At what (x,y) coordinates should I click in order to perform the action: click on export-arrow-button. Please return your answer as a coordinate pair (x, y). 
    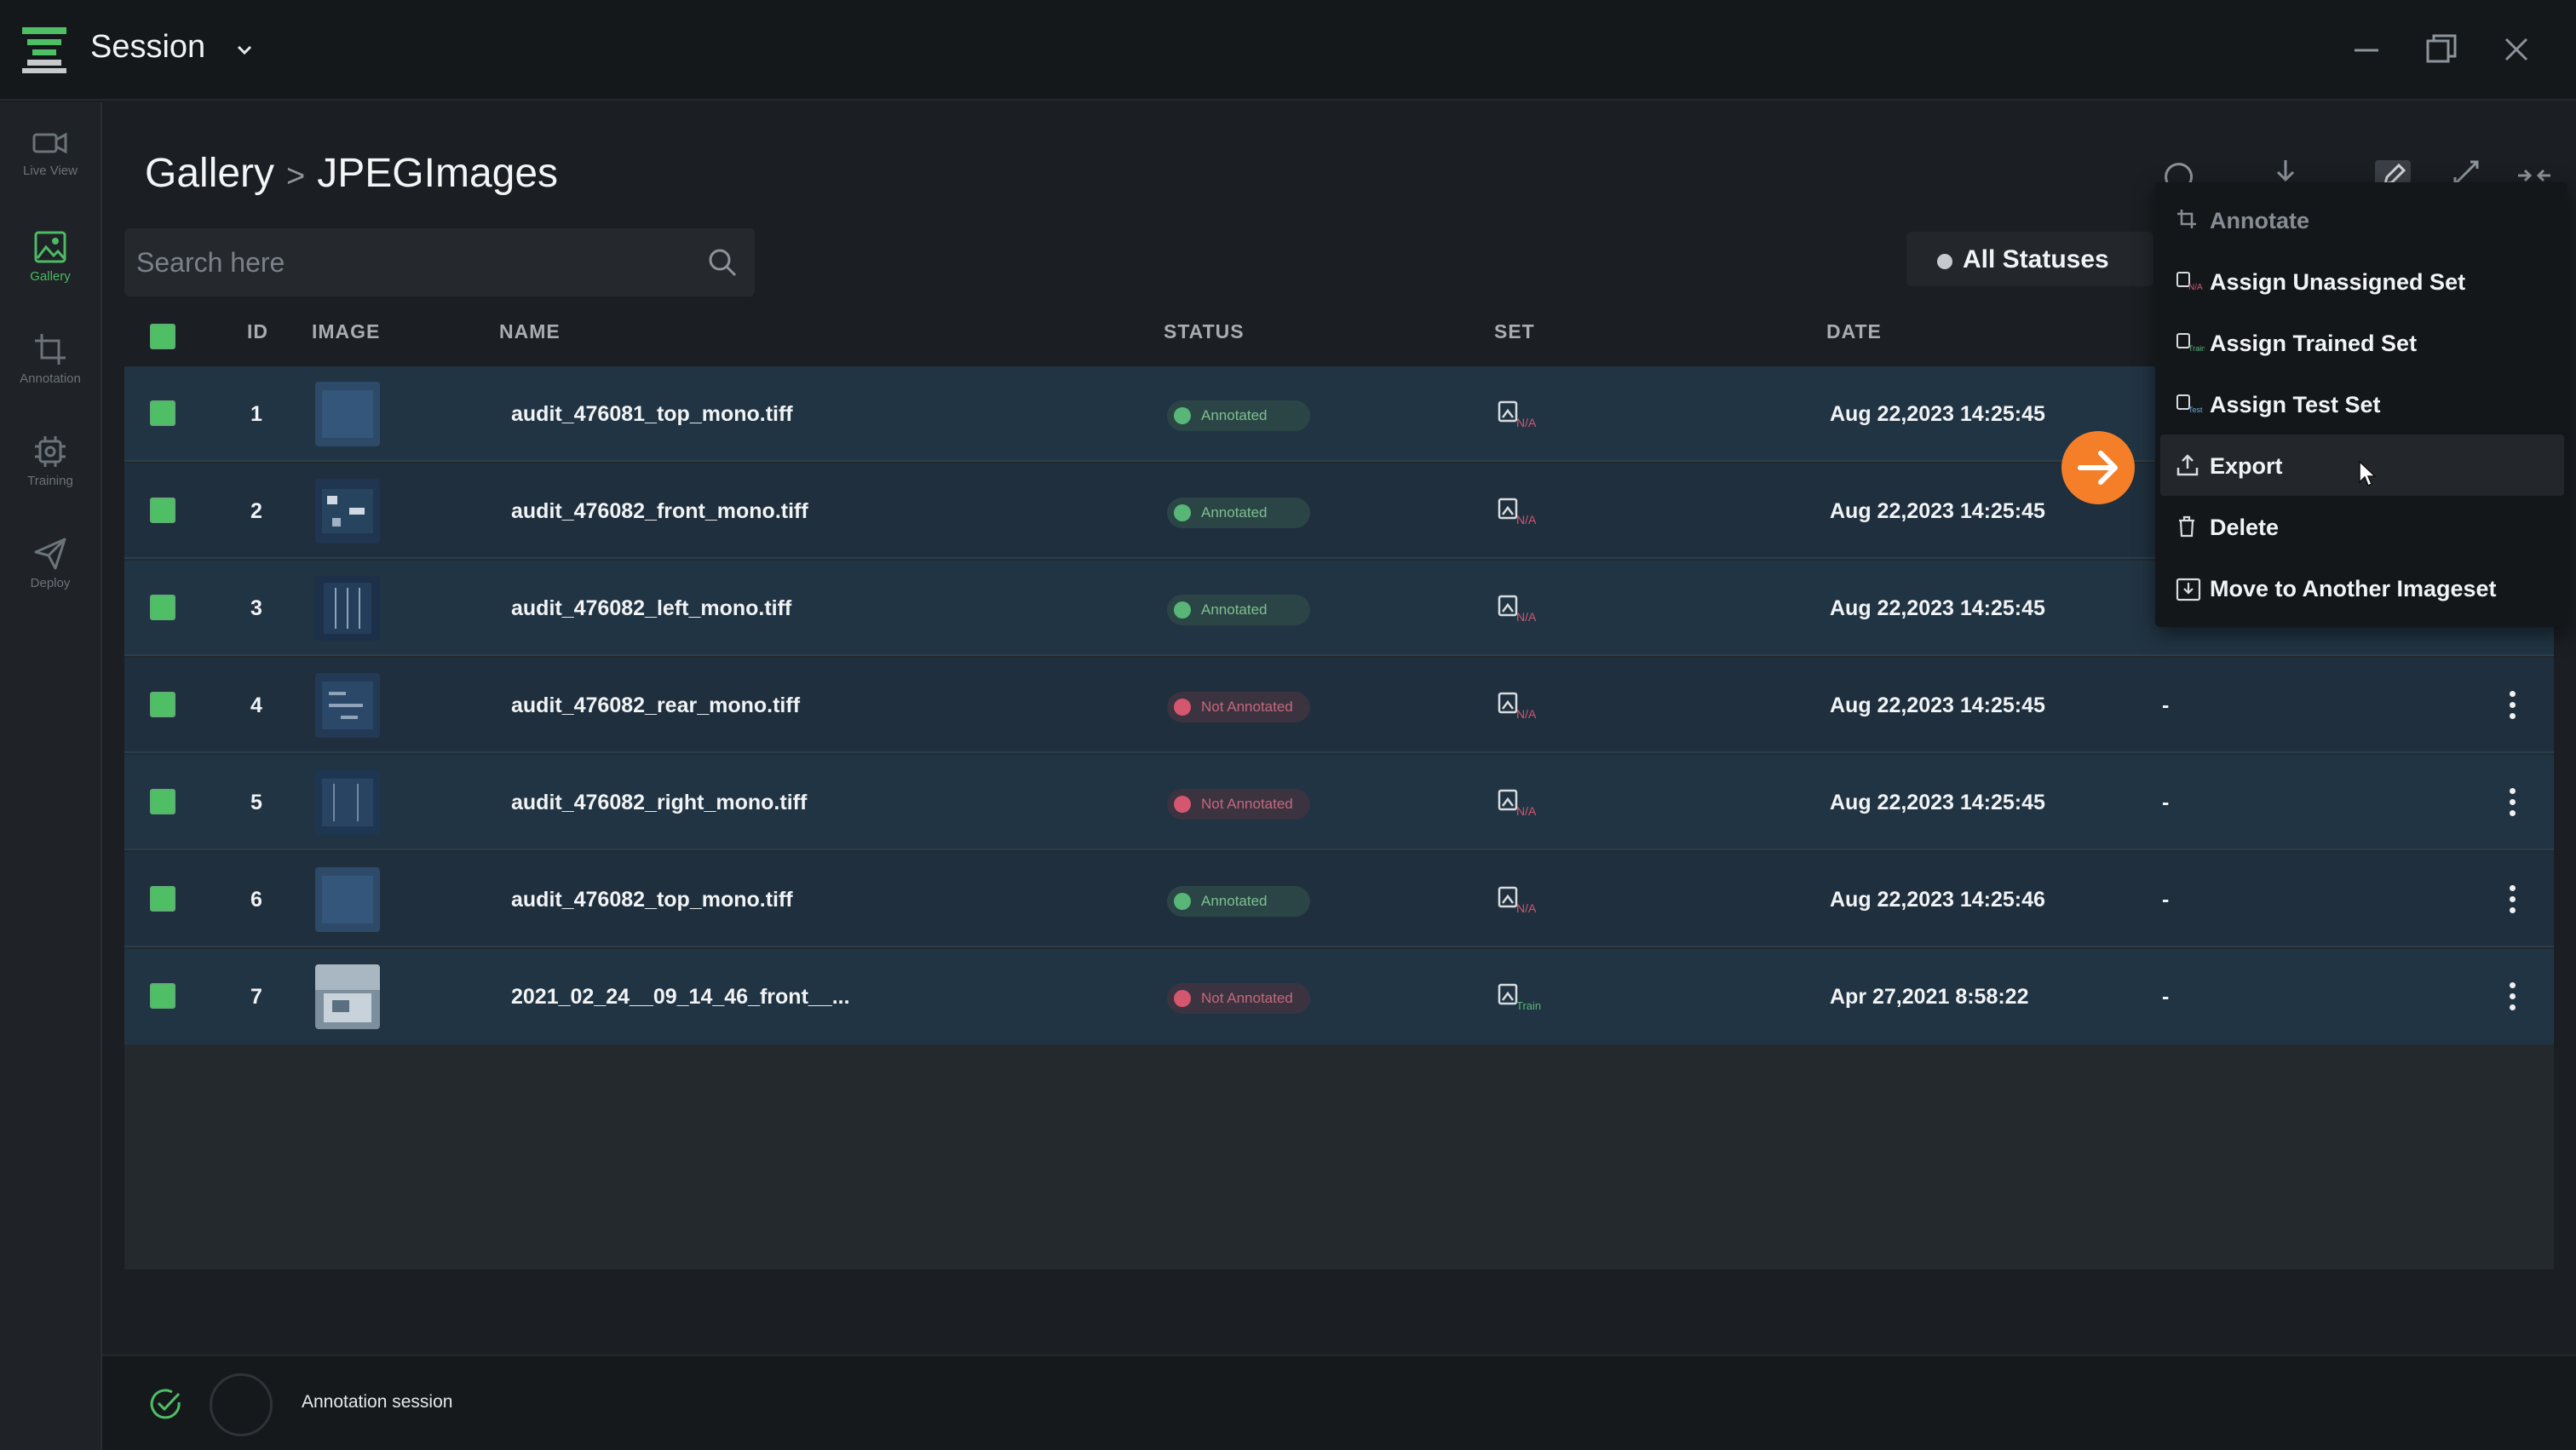
    Looking at the image, I should click on (2098, 467).